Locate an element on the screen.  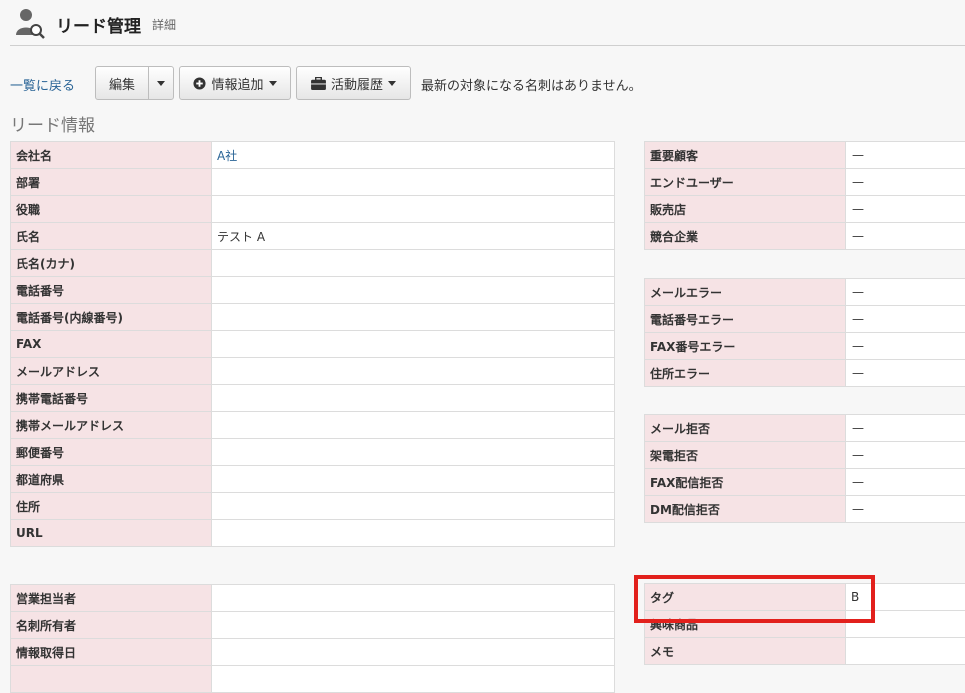
field-value: テスト A is located at coordinates (413, 236).